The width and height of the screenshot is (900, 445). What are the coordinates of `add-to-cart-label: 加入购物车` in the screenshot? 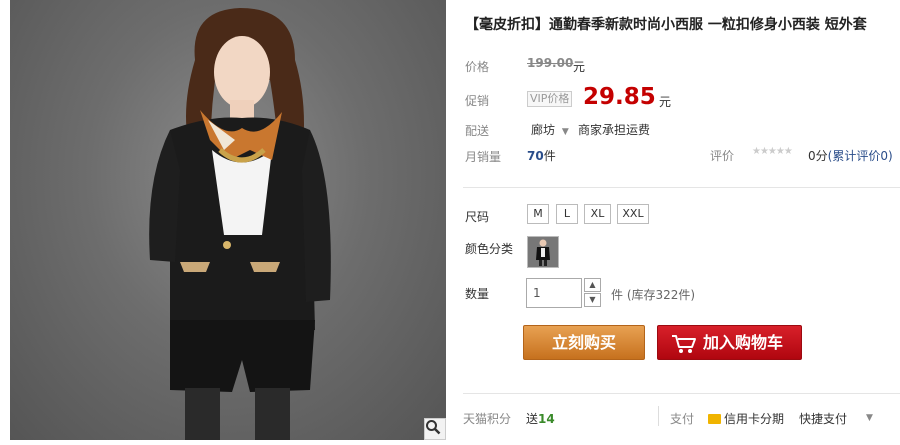 It's located at (743, 342).